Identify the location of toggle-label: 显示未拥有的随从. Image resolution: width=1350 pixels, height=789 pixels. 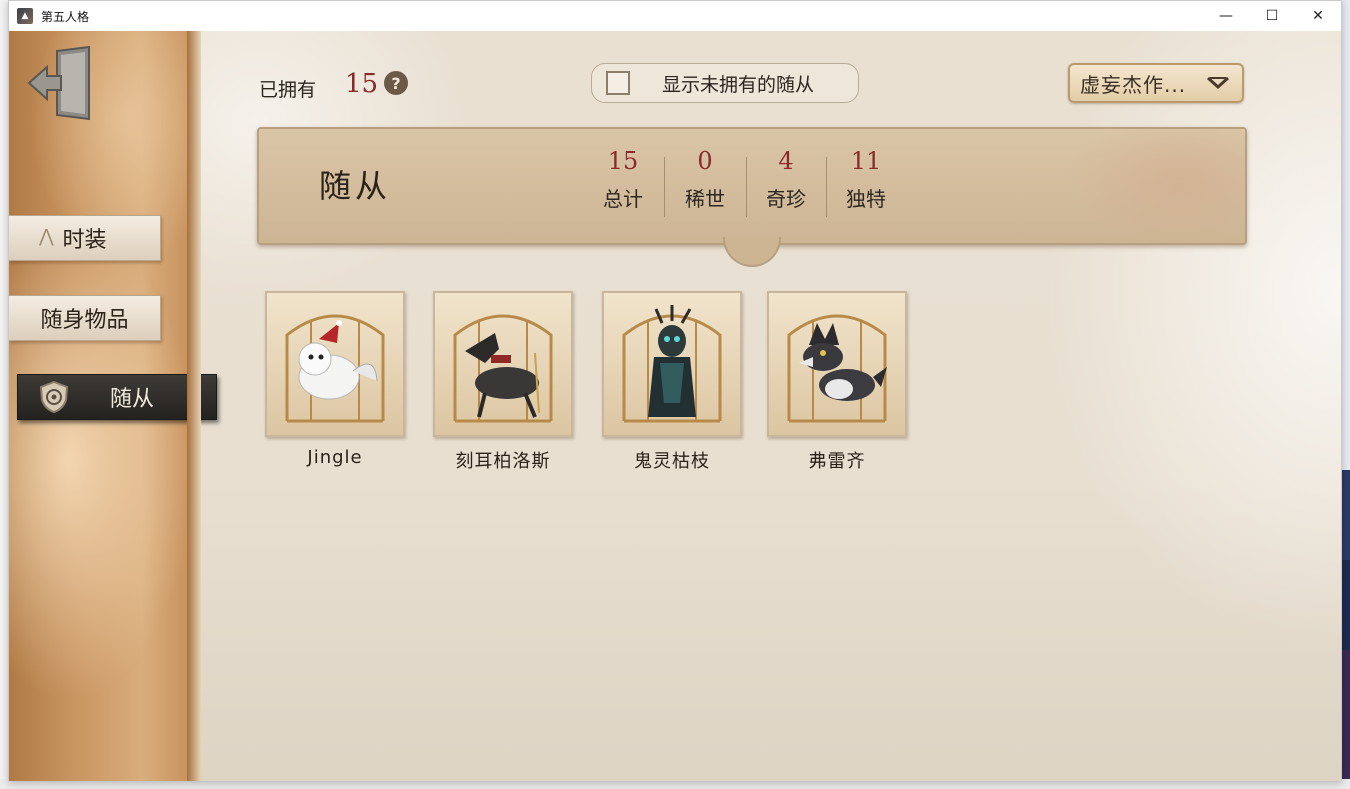
(738, 84).